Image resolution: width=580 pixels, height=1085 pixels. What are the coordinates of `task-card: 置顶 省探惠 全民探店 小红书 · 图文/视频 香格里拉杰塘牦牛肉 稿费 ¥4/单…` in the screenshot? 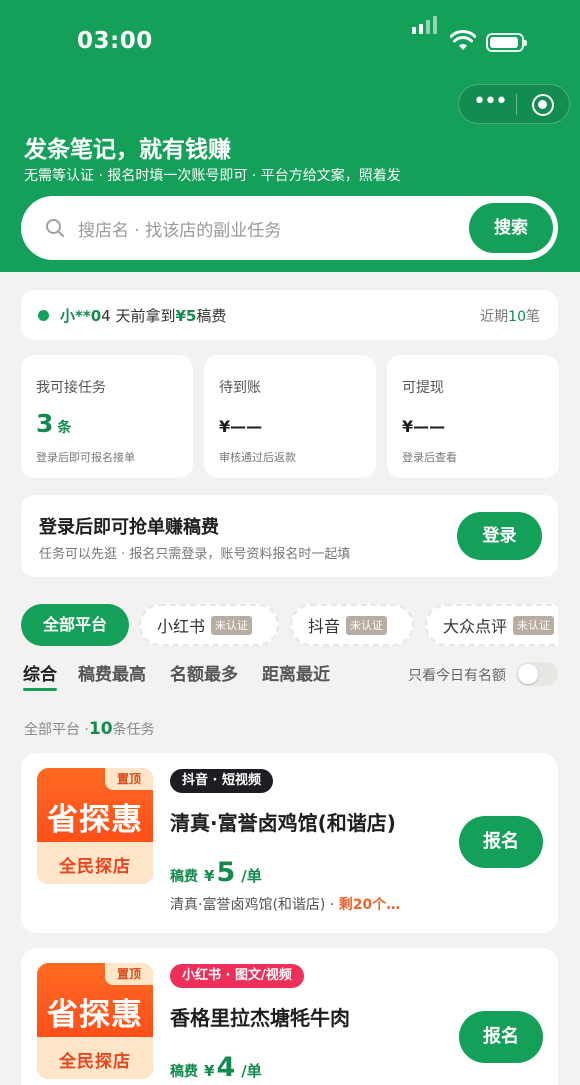 It's located at (289, 1016).